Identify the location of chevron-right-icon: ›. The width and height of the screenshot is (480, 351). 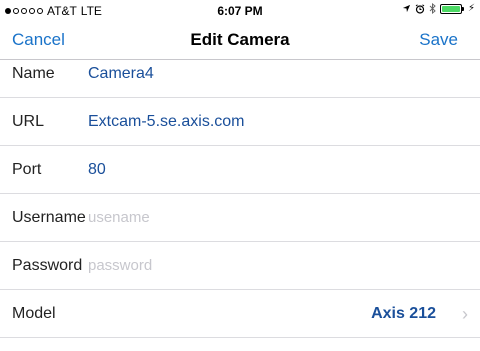
(465, 314).